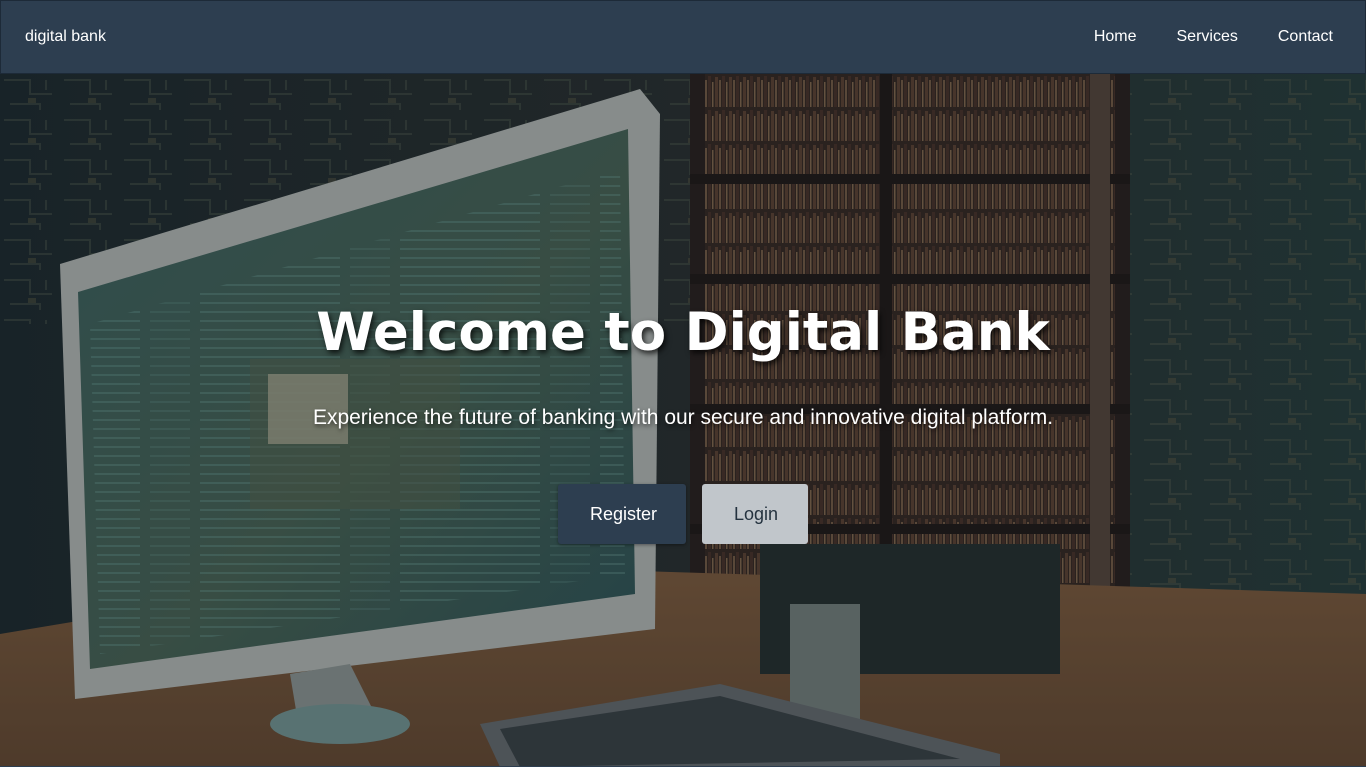 This screenshot has width=1366, height=767. What do you see at coordinates (1115, 37) in the screenshot?
I see `nav-link-home: Home` at bounding box center [1115, 37].